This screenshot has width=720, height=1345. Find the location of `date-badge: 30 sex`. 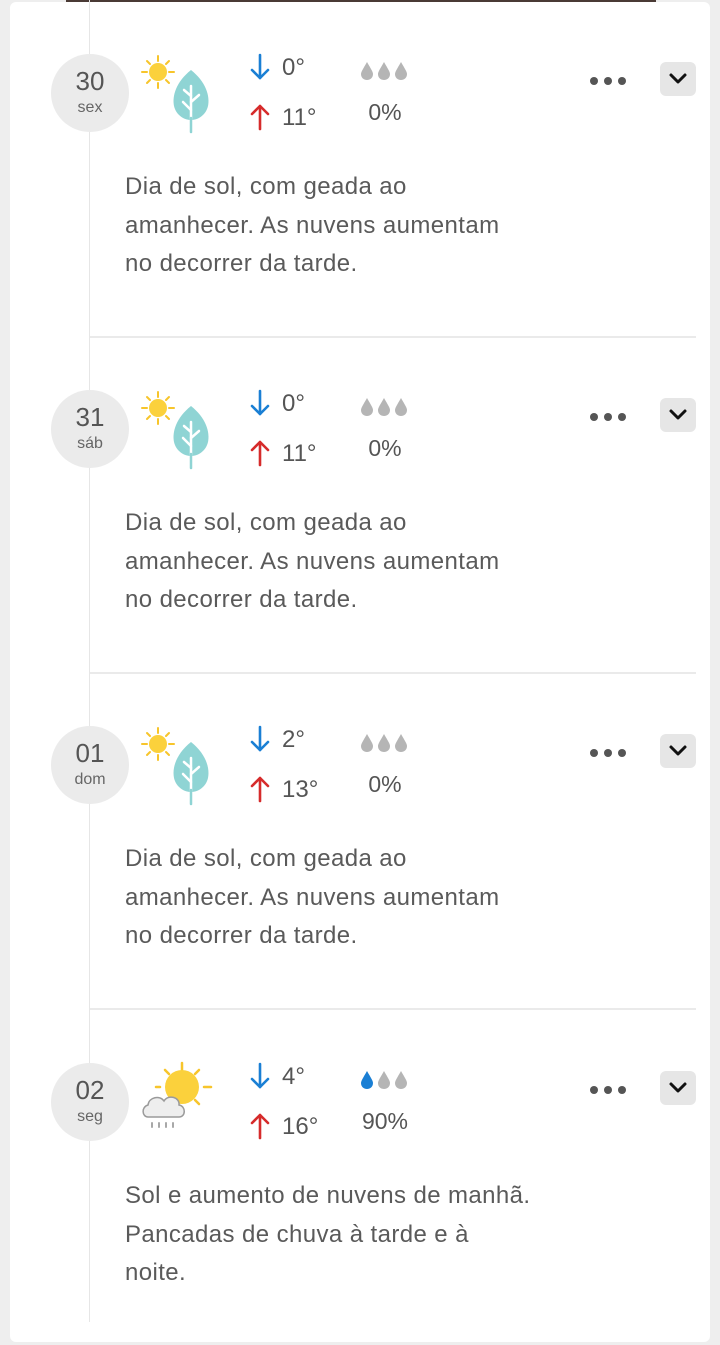

date-badge: 30 sex is located at coordinates (90, 93).